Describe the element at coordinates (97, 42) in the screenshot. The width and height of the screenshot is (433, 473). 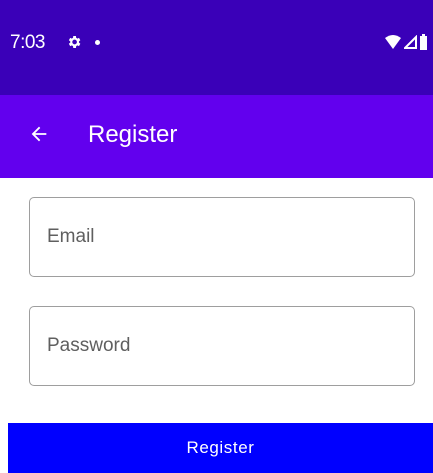
I see `notification-dot-icon` at that location.